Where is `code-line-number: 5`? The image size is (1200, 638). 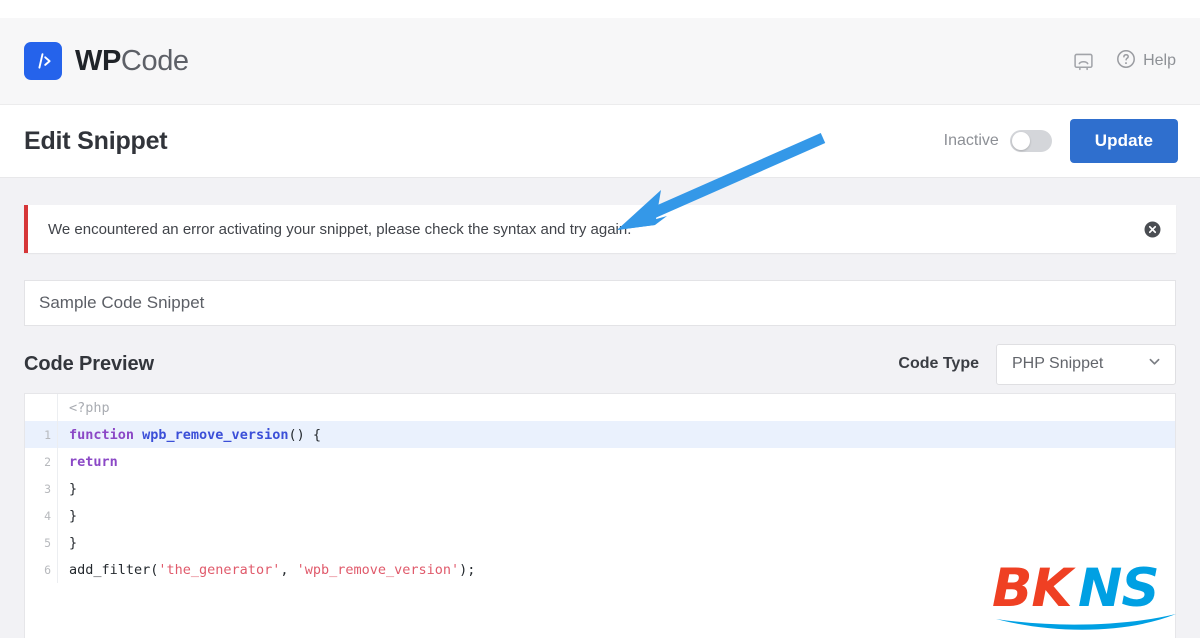
code-line-number: 5 is located at coordinates (41, 542).